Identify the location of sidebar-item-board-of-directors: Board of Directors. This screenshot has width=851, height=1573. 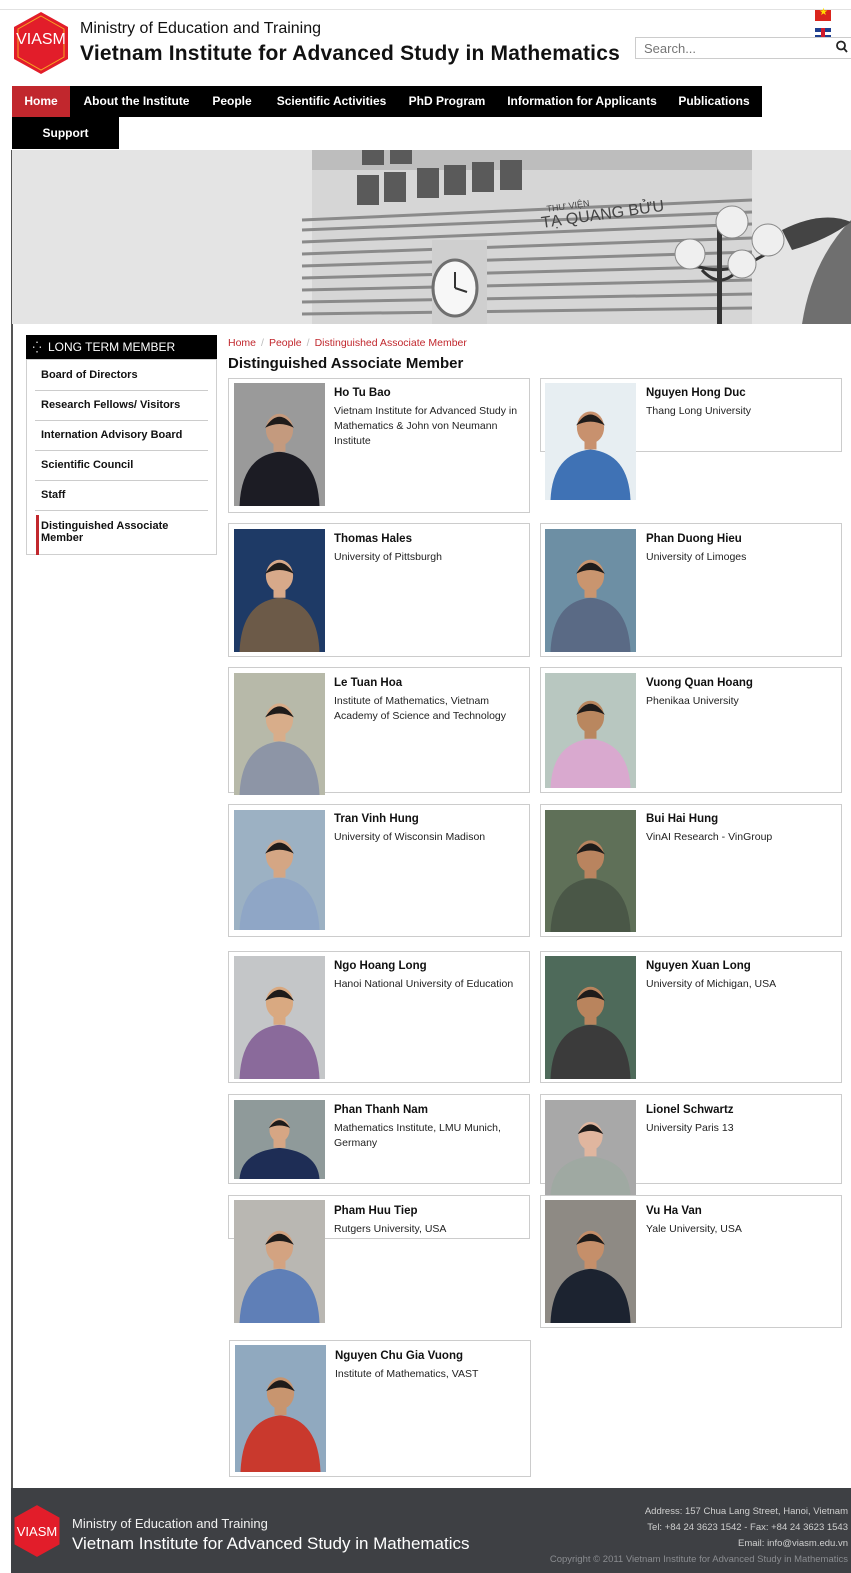
(125, 375).